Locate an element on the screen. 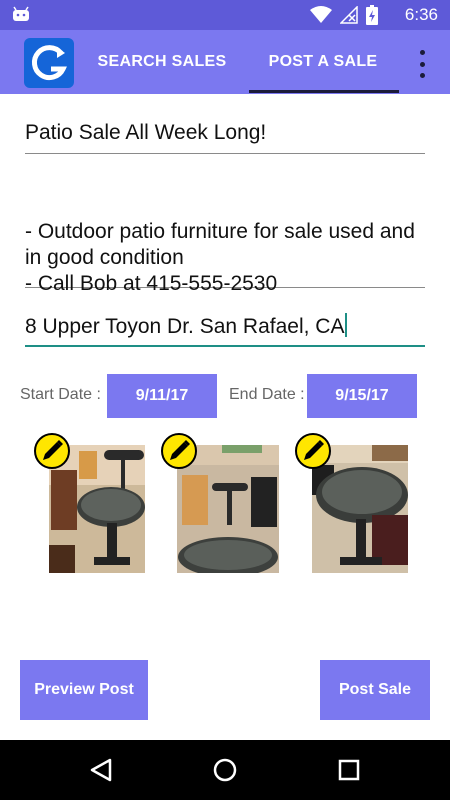 The image size is (450, 800). back-icon is located at coordinates (101, 770).